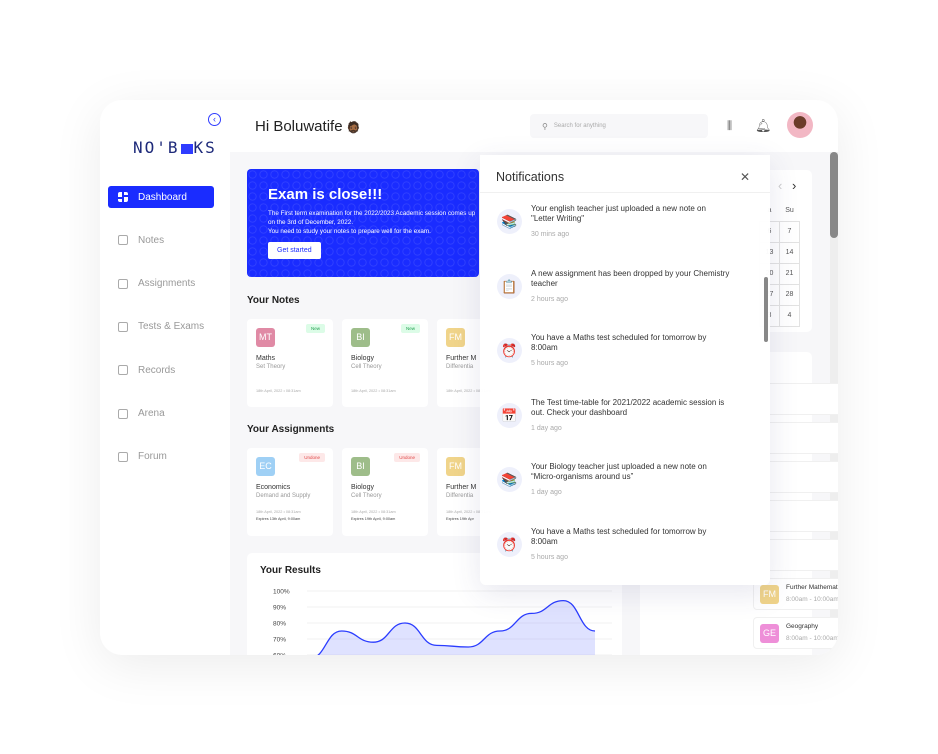  I want to click on search-icon: ⚲, so click(545, 126).